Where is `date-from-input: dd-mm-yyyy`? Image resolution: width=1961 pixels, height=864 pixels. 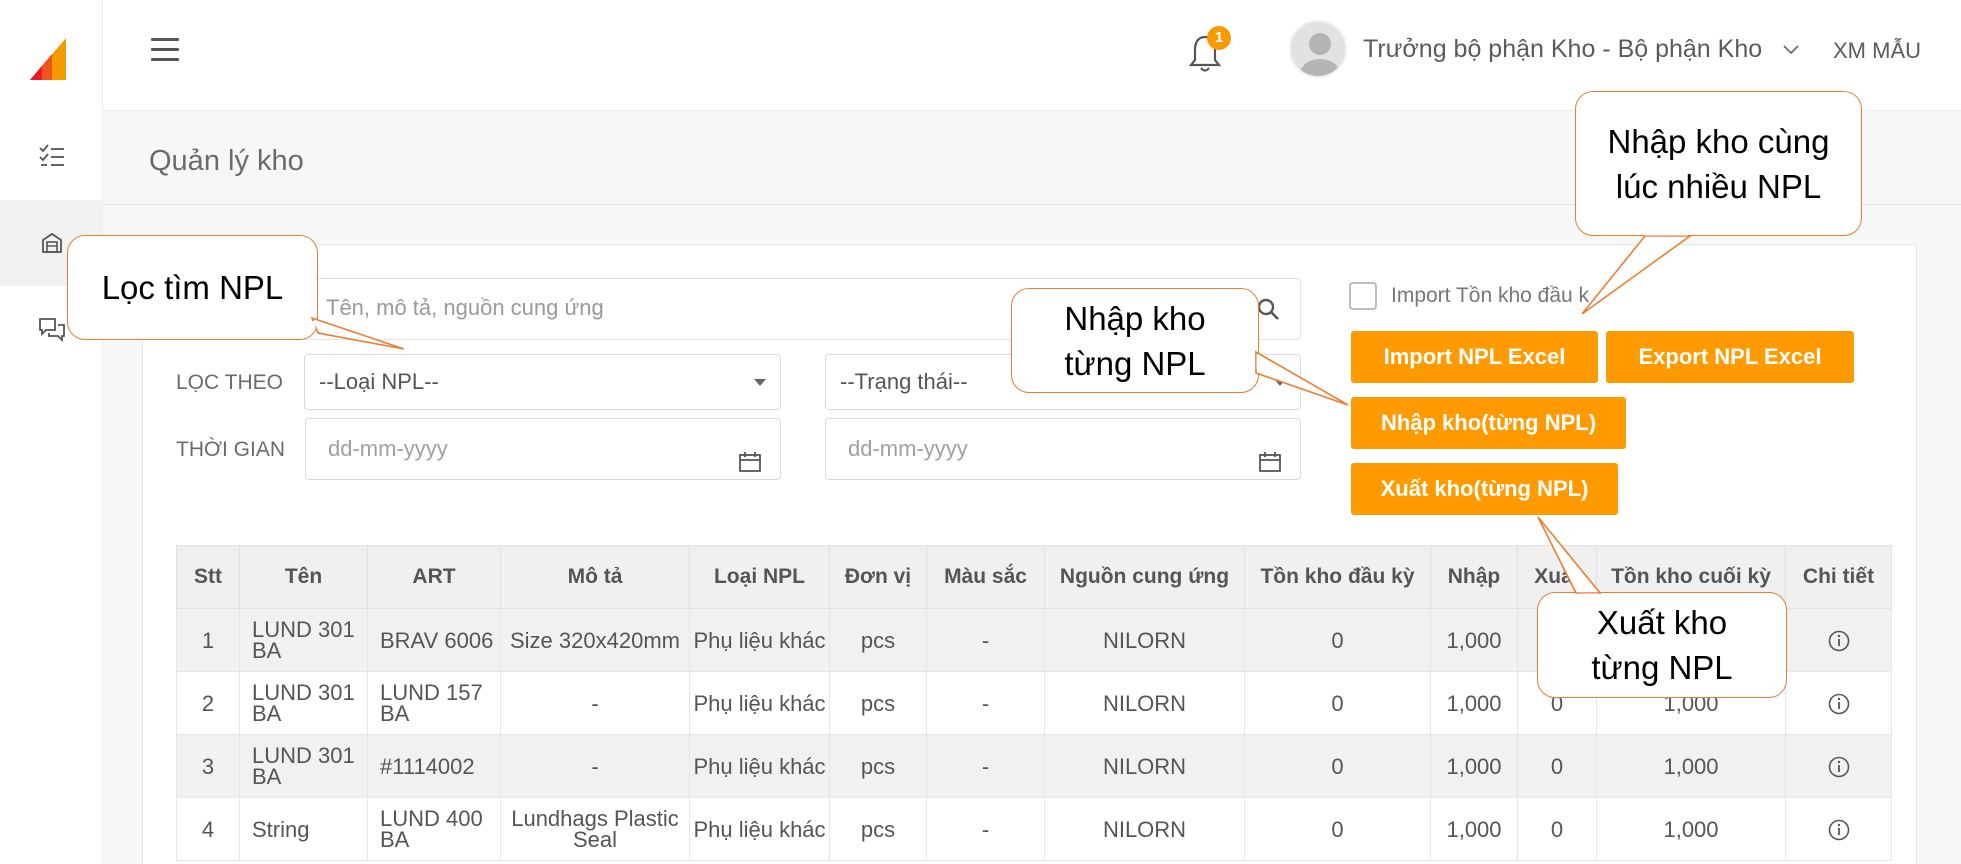 date-from-input: dd-mm-yyyy is located at coordinates (543, 449).